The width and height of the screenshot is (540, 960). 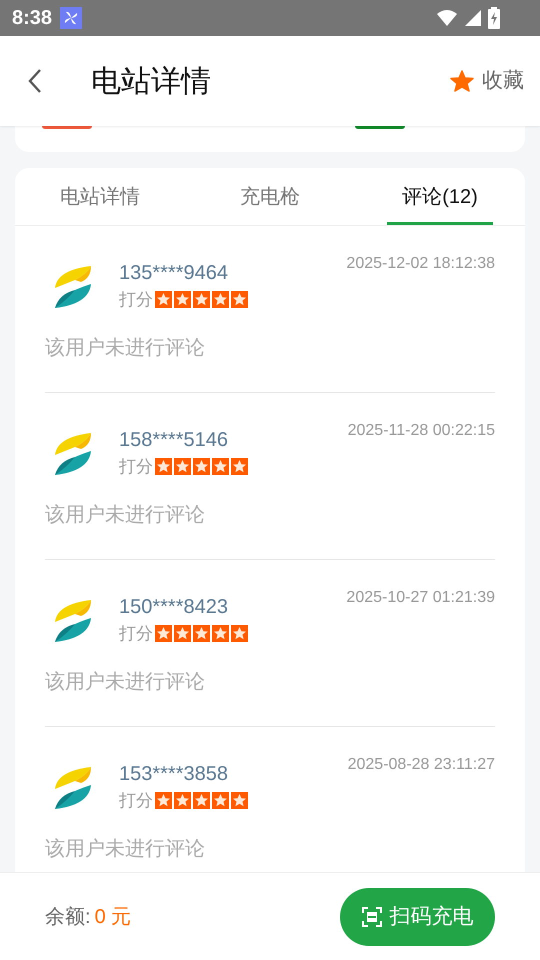 I want to click on review-time: 2025-11-28 00:22:15, so click(x=421, y=431).